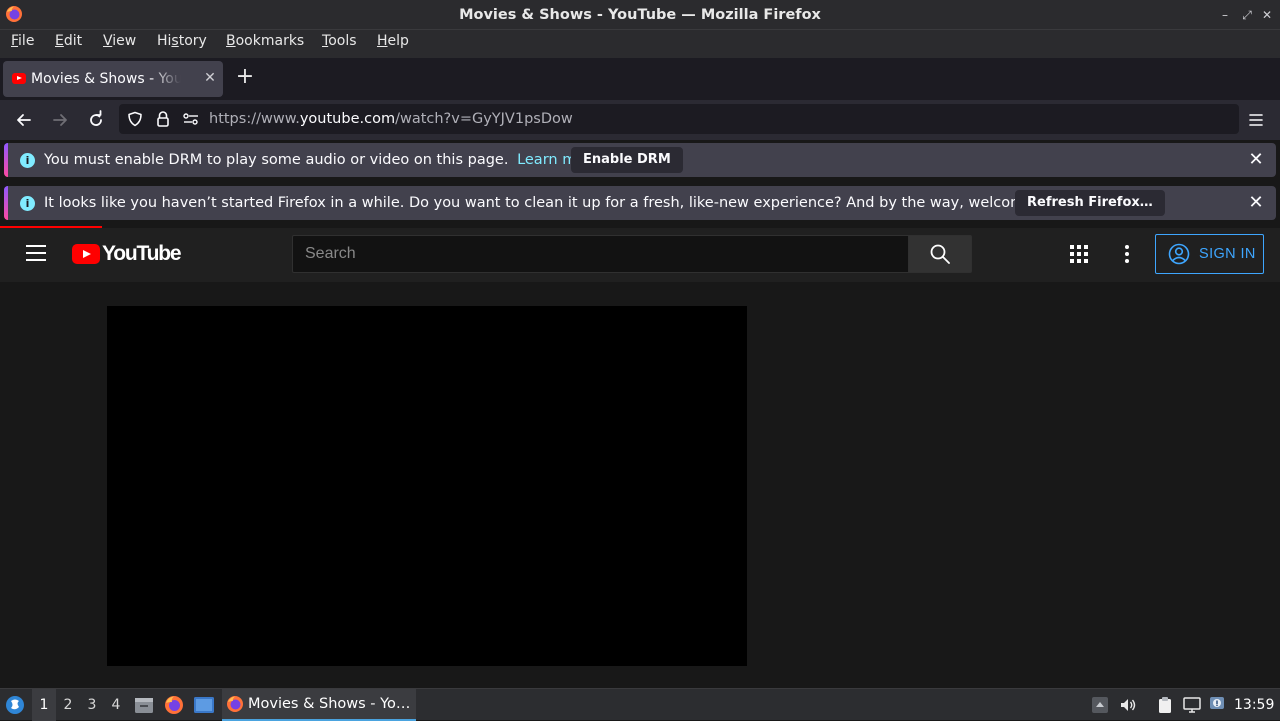 This screenshot has height=721, width=1280. What do you see at coordinates (68, 705) in the screenshot?
I see `workspace-2: 2` at bounding box center [68, 705].